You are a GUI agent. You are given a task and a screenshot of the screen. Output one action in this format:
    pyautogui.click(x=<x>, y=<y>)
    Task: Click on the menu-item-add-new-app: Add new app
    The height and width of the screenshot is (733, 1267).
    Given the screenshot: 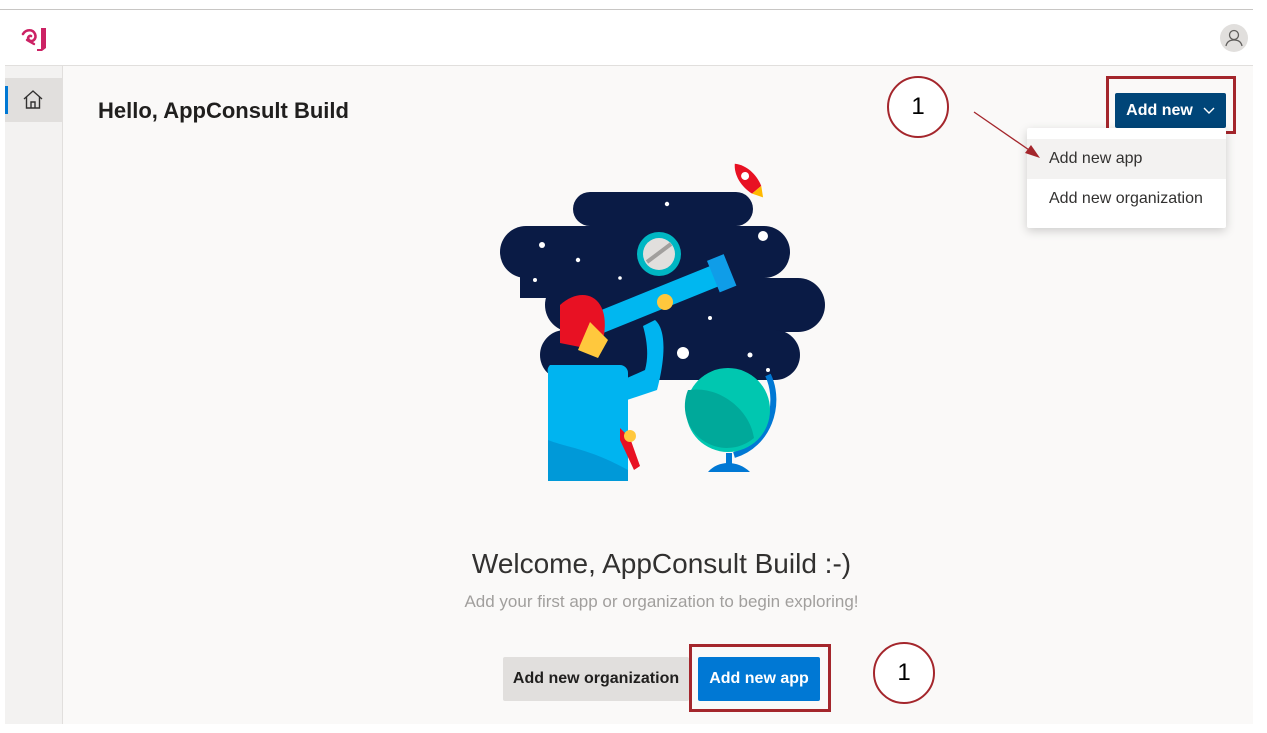 What is the action you would take?
    pyautogui.click(x=1126, y=159)
    